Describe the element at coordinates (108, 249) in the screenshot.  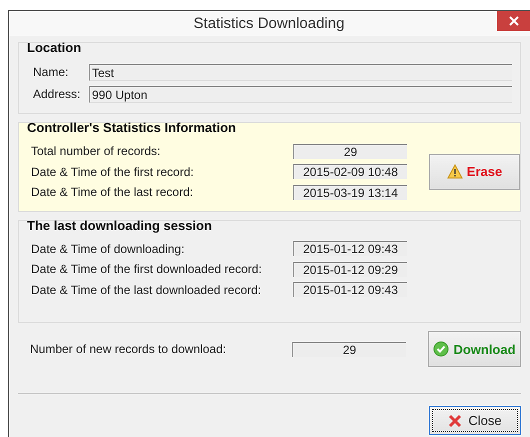
I see `field-label: Date & Time of downloading:` at that location.